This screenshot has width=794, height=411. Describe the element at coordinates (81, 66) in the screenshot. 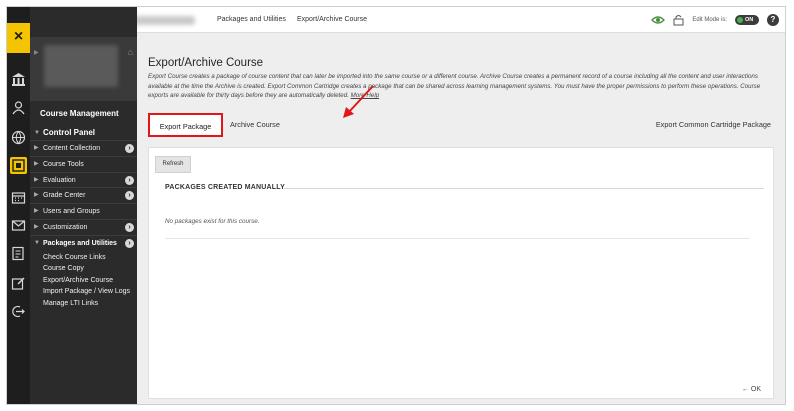

I see `course-title-blurred` at that location.